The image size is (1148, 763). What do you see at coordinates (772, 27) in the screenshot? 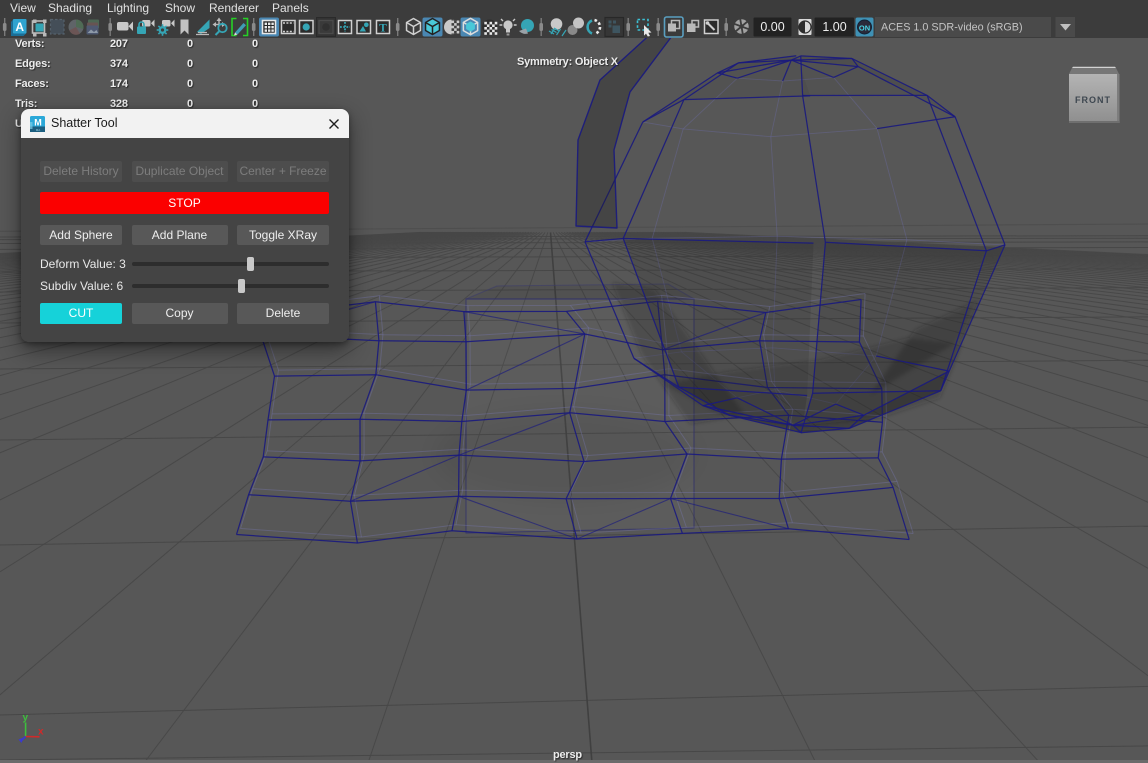
I see `svg-text: 0.00` at bounding box center [772, 27].